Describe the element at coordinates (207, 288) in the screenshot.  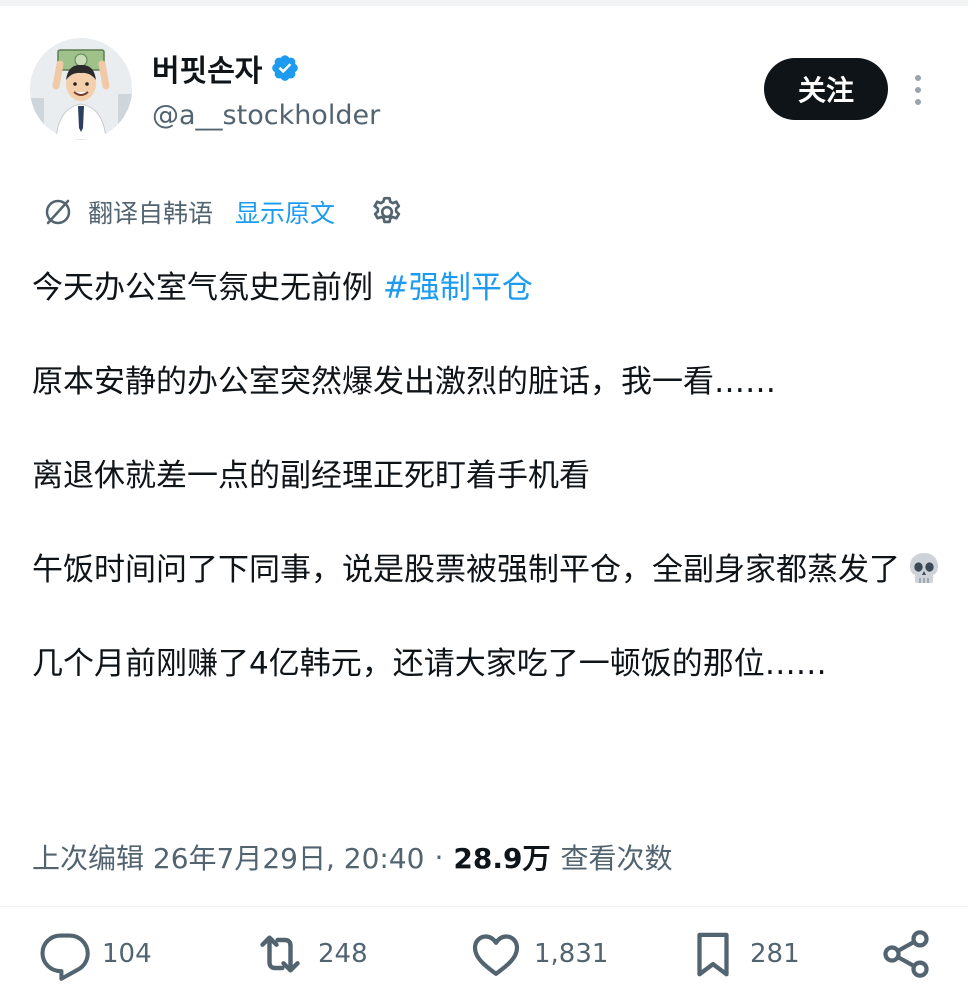
I see `tweet-paragraph-text: 今天办公室气氛史无前例` at that location.